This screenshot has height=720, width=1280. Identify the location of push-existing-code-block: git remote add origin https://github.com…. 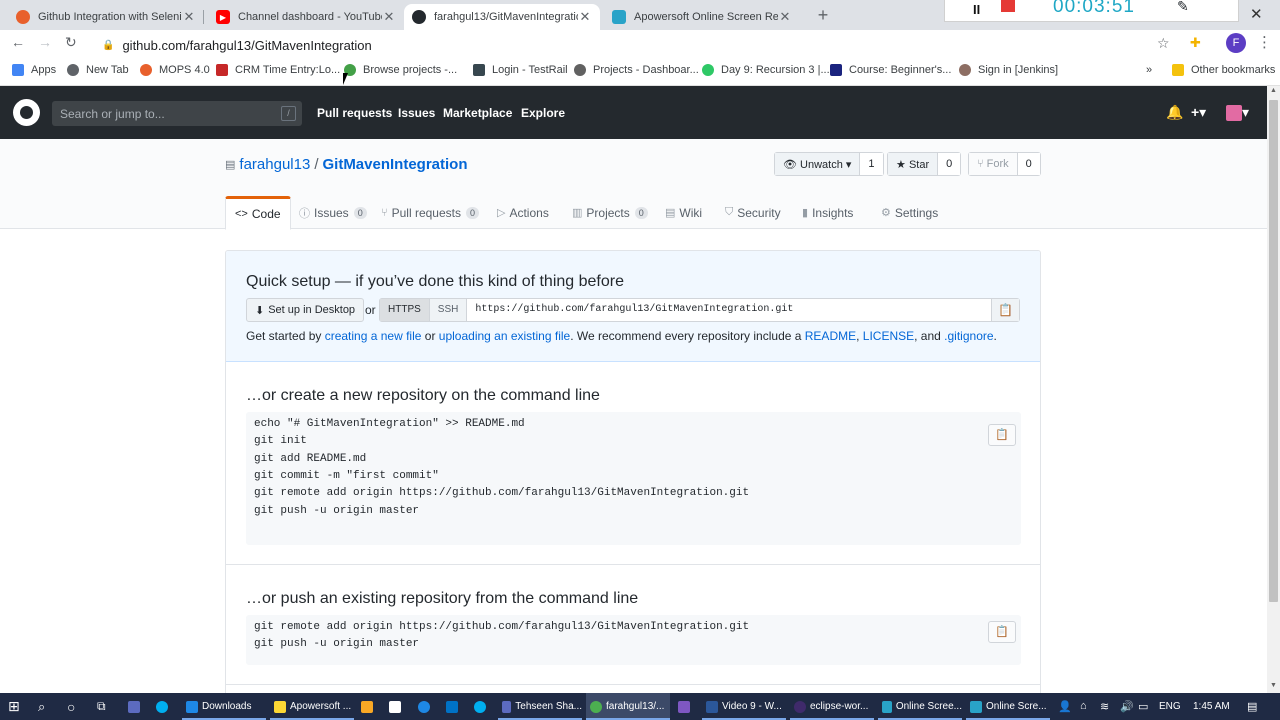
(633, 640).